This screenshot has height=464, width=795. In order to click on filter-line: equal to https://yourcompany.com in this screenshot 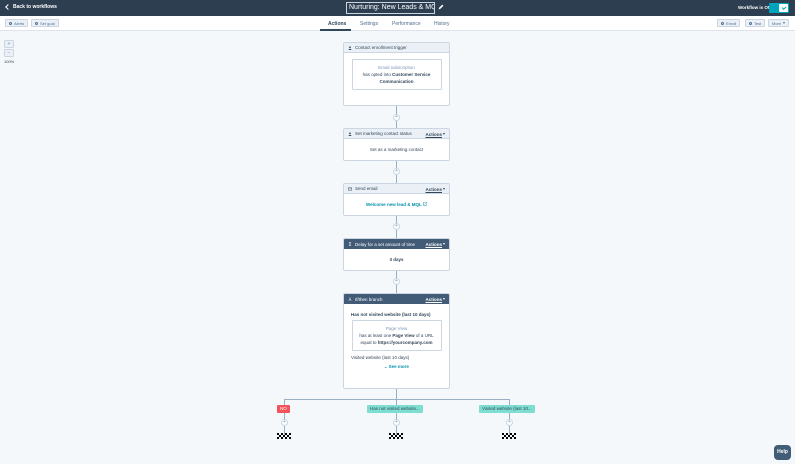, I will do `click(397, 342)`.